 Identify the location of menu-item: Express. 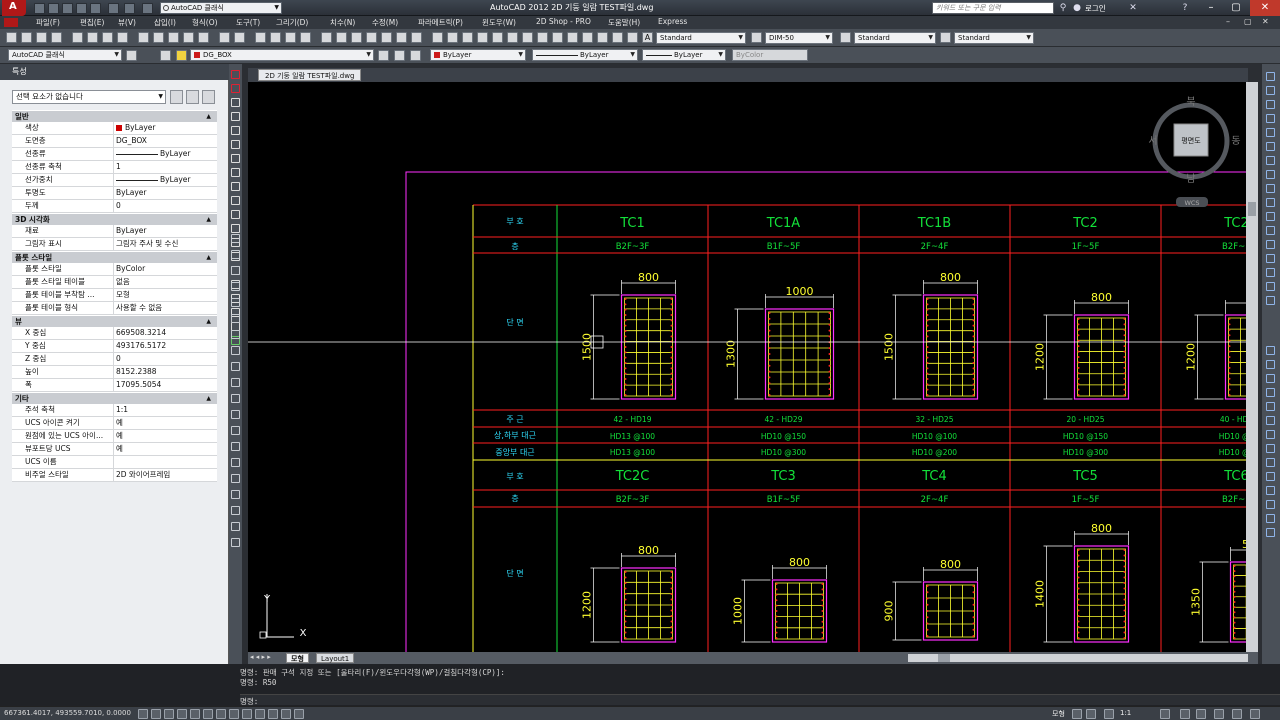
(672, 21).